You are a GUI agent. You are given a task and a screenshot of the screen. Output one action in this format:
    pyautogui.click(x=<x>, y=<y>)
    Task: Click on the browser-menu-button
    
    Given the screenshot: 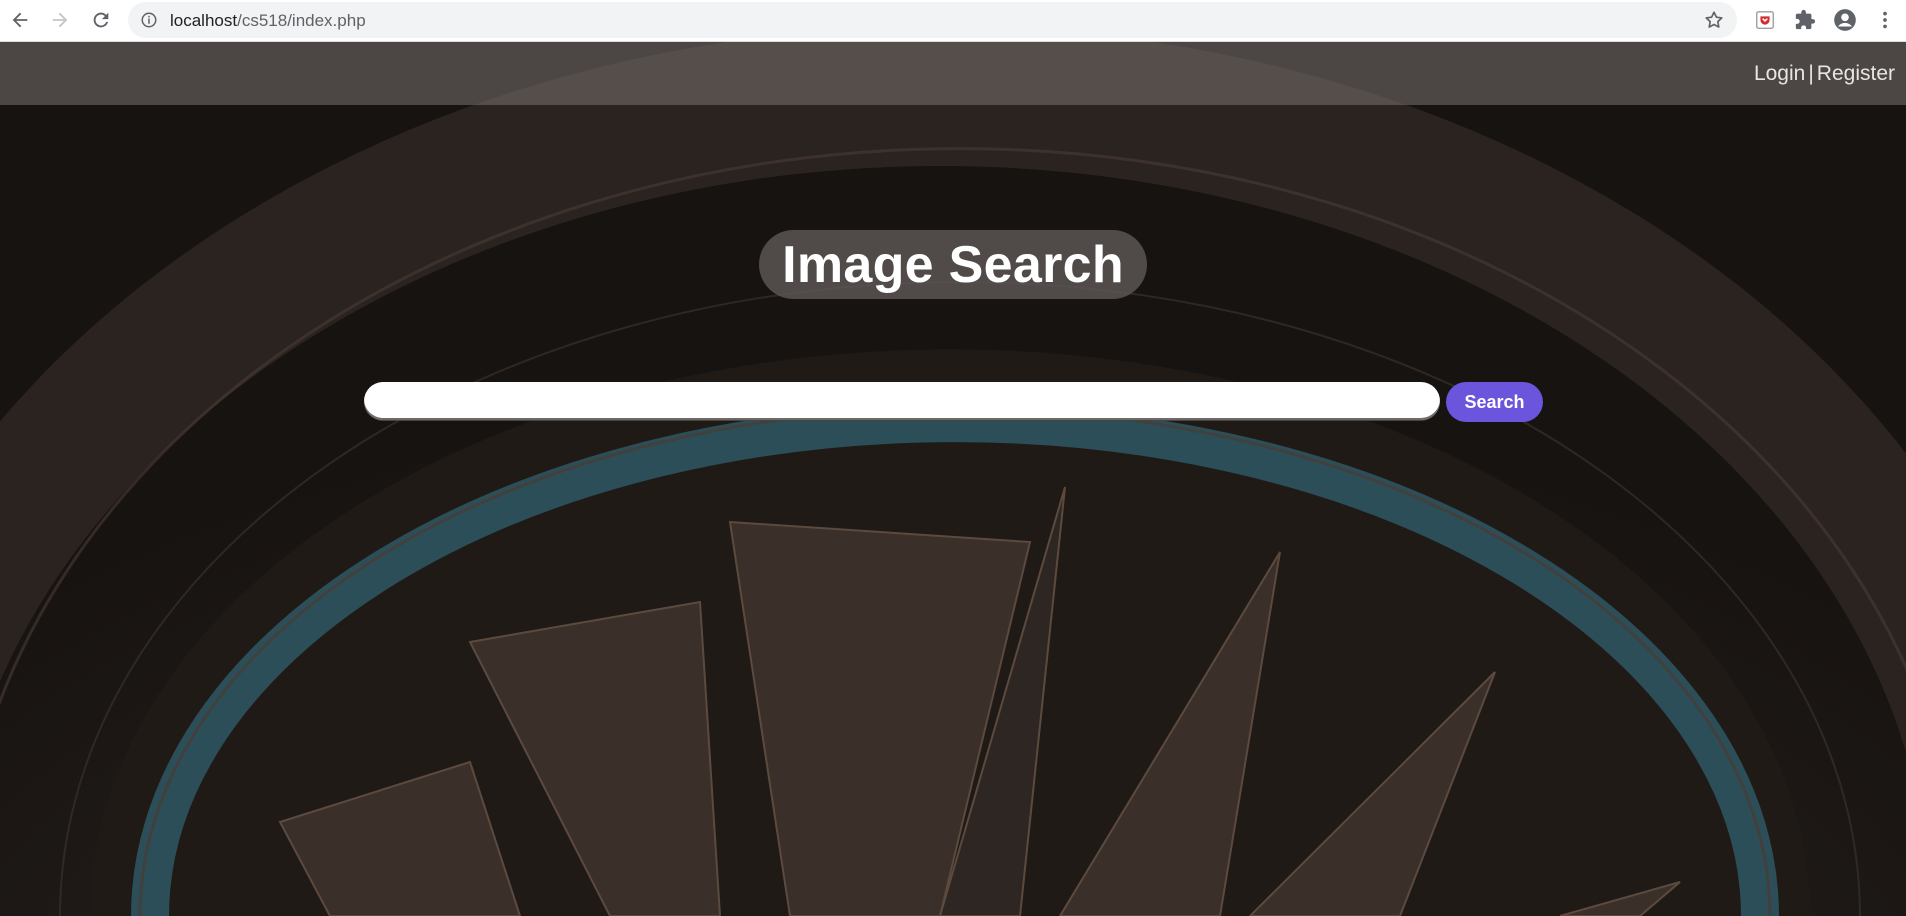 What is the action you would take?
    pyautogui.click(x=1885, y=20)
    